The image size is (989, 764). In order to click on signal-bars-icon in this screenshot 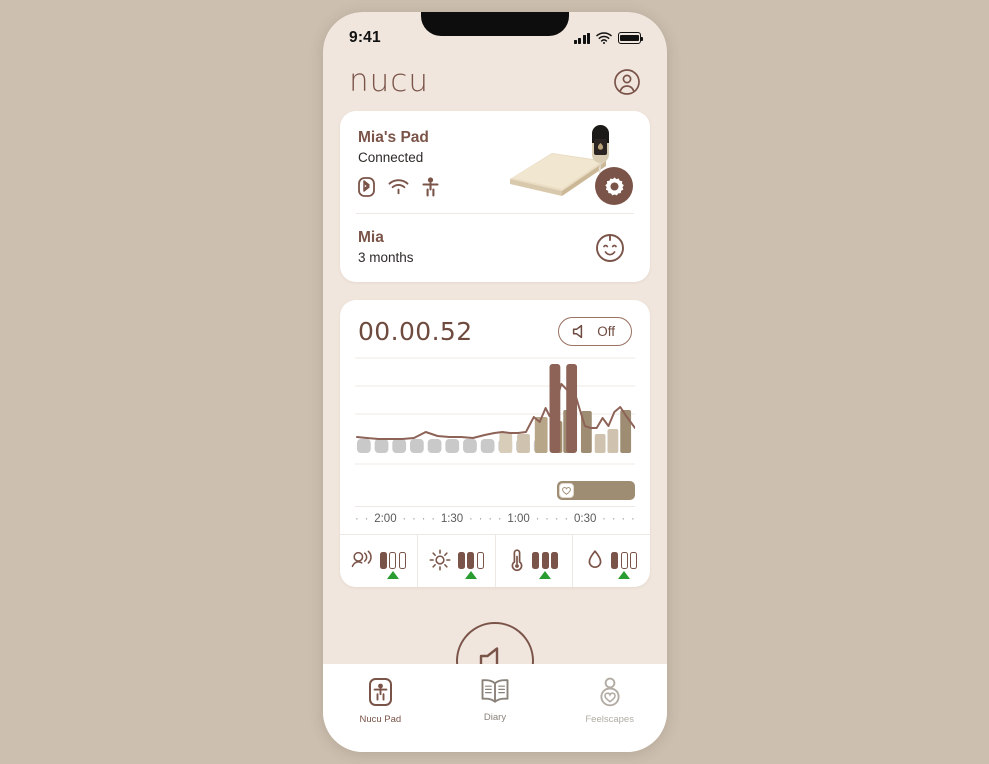, I will do `click(582, 38)`.